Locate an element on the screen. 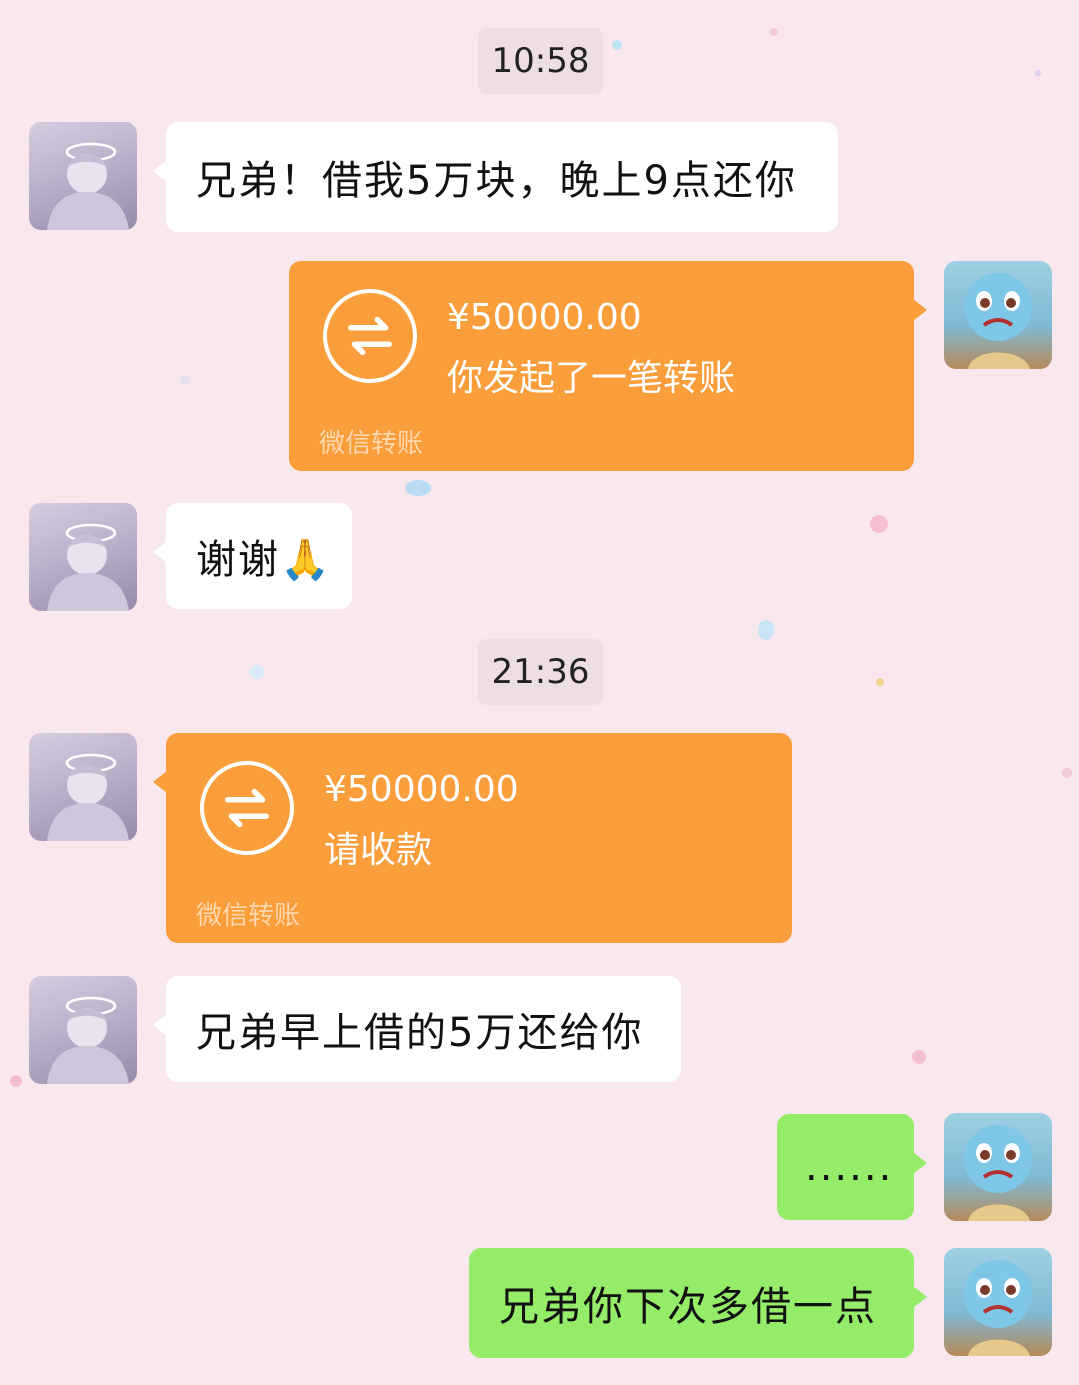  message-bubble: 谢谢🙏 is located at coordinates (252, 556).